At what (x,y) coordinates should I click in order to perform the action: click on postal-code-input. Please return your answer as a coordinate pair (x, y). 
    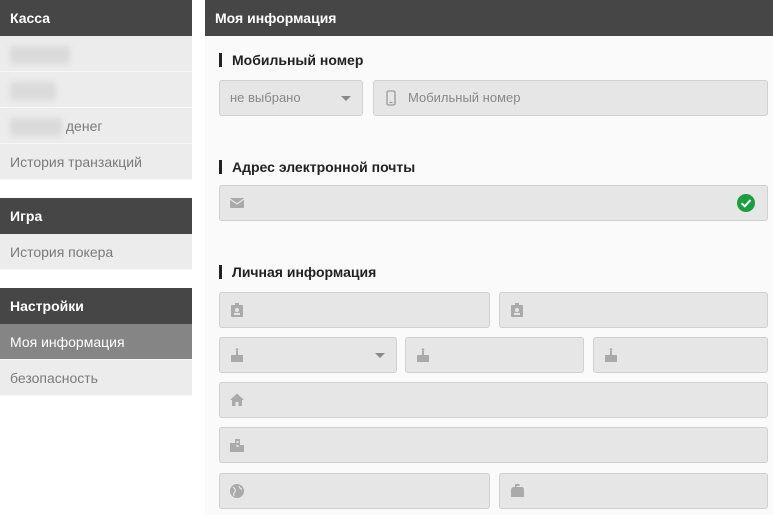
    Looking at the image, I should click on (633, 491).